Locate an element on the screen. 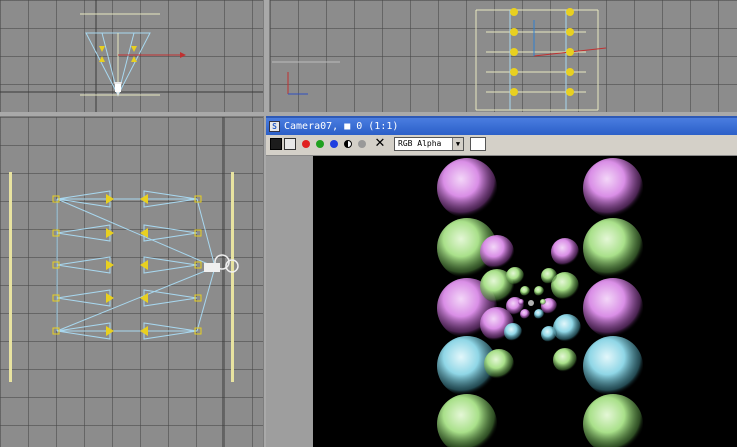  clear-icon: ✕ is located at coordinates (380, 143).